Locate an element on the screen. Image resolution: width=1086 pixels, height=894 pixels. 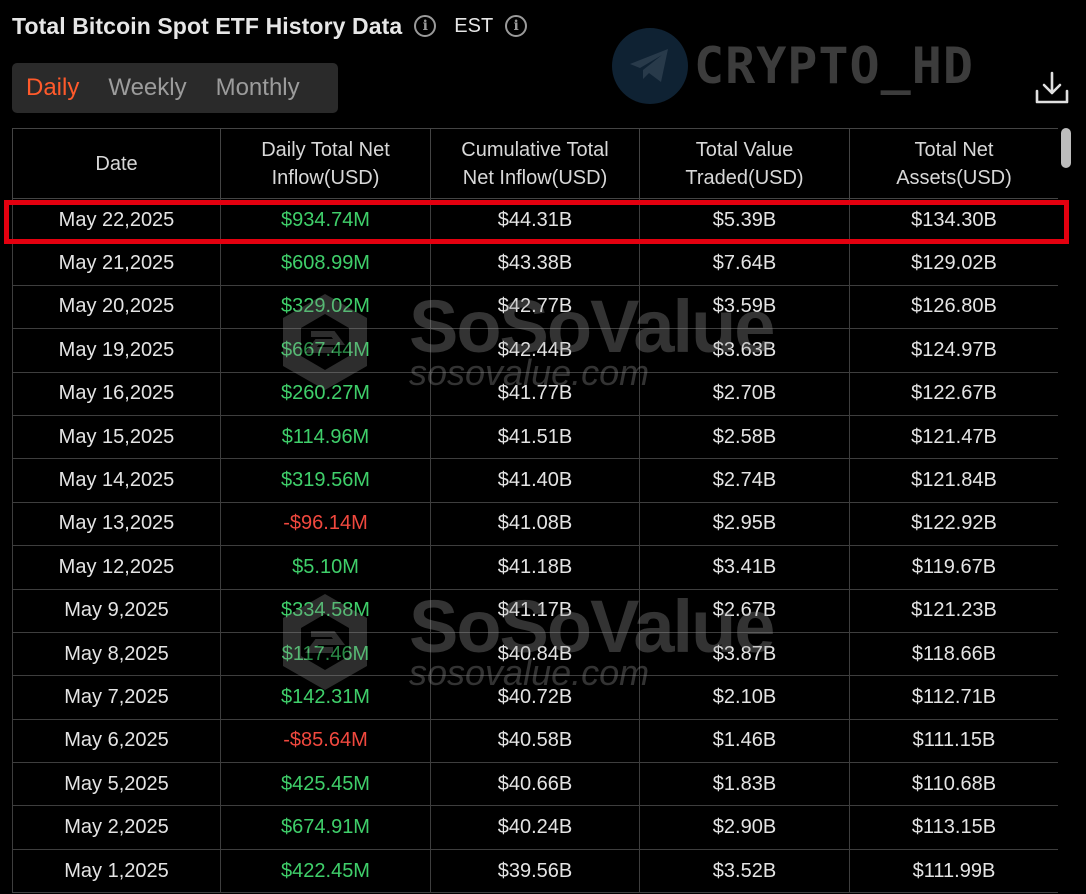
table-row: May 13,2025 -$96.14M $41.08B $2.95B $122.92B is located at coordinates (535, 524).